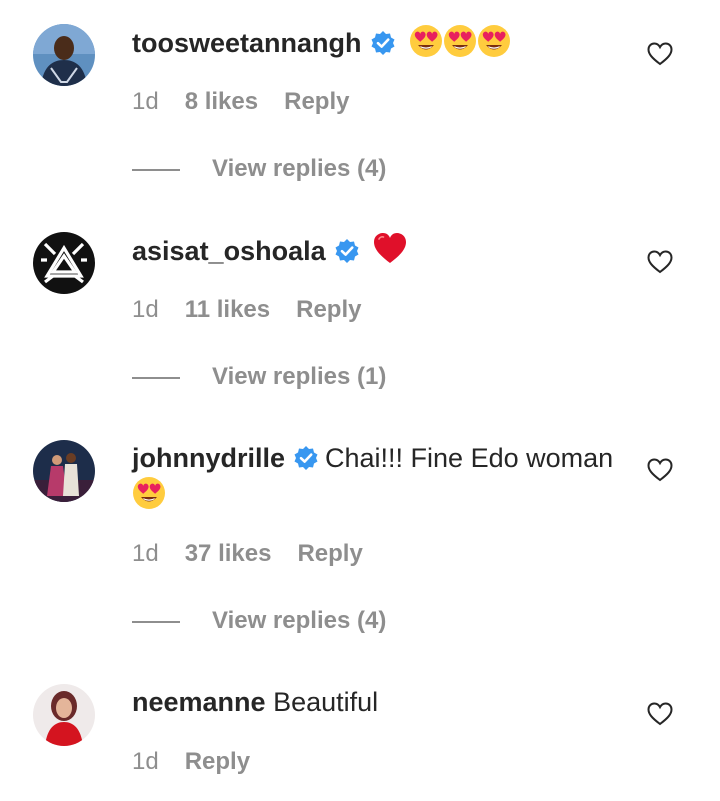 Image resolution: width=720 pixels, height=801 pixels. I want to click on comment-text: Beautiful, so click(326, 702).